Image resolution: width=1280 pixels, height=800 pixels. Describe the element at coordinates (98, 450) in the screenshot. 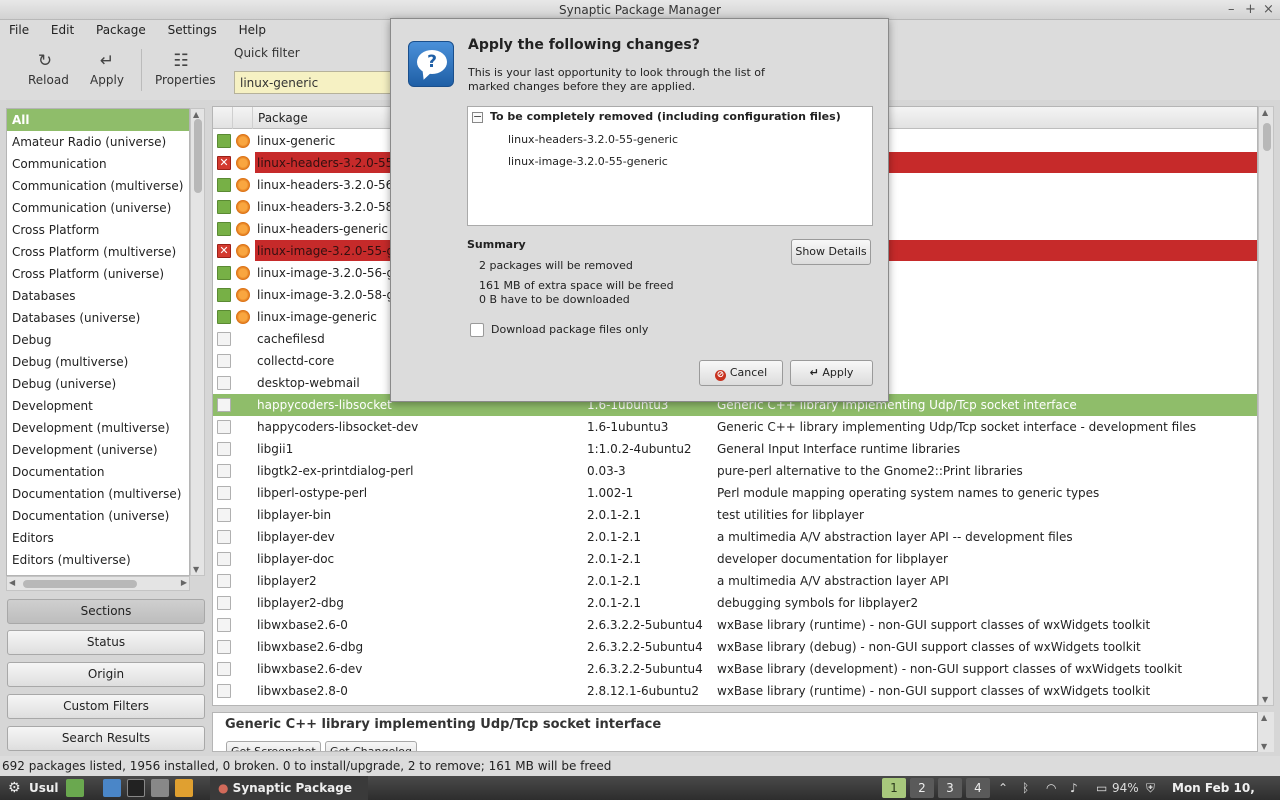

I see `section-item: Development (universe)` at that location.